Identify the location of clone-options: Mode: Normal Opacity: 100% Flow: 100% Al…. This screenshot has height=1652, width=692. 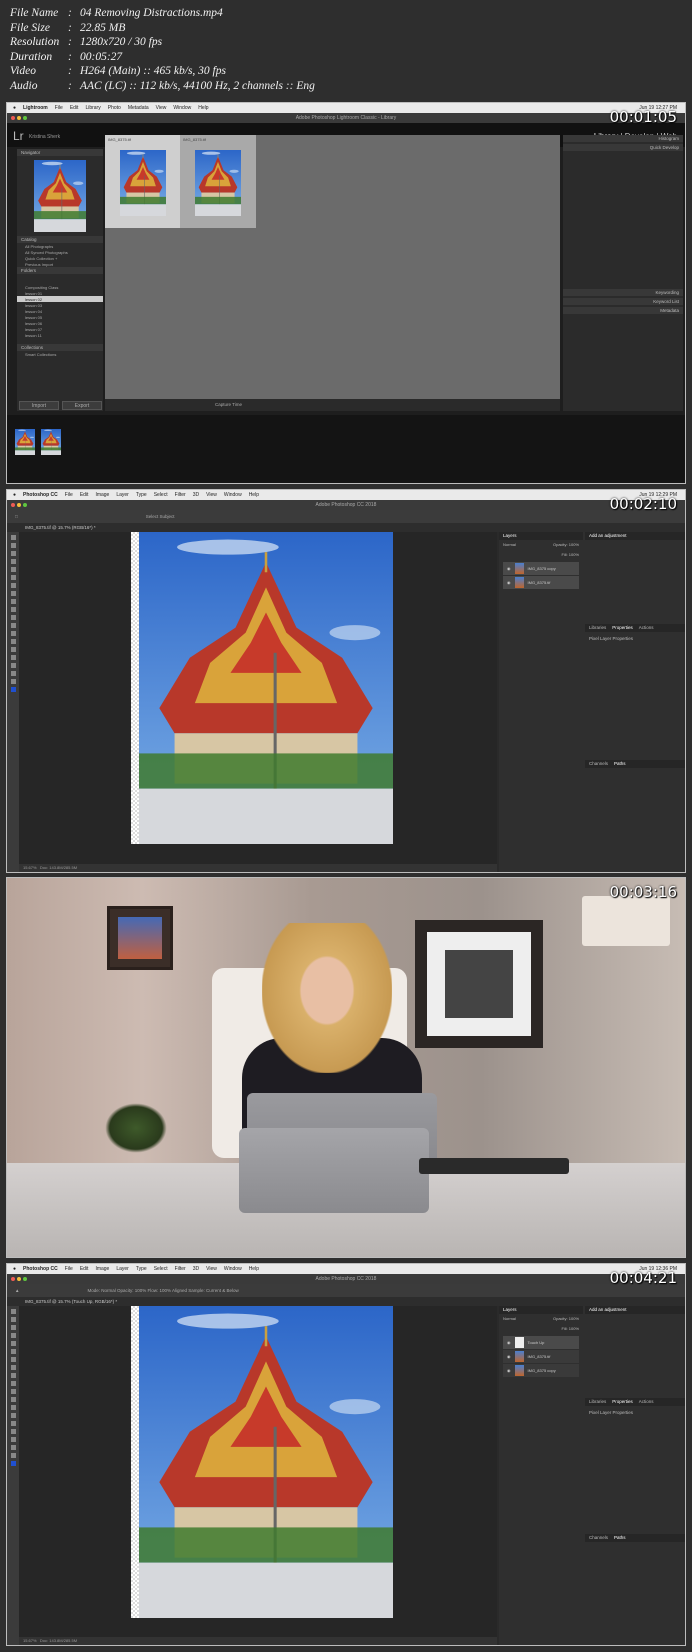
(162, 1290).